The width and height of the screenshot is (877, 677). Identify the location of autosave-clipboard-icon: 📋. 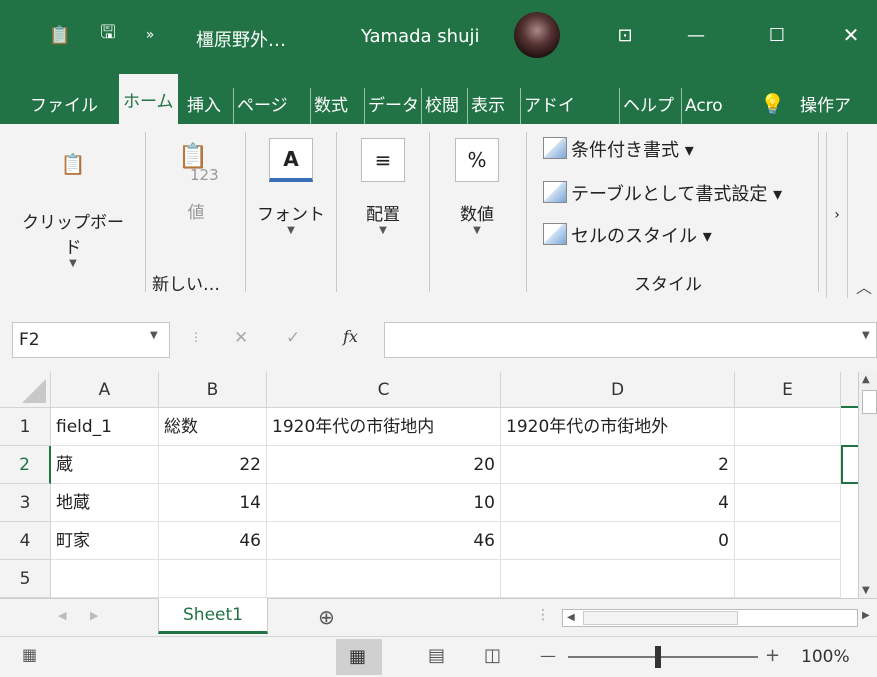
(60, 35).